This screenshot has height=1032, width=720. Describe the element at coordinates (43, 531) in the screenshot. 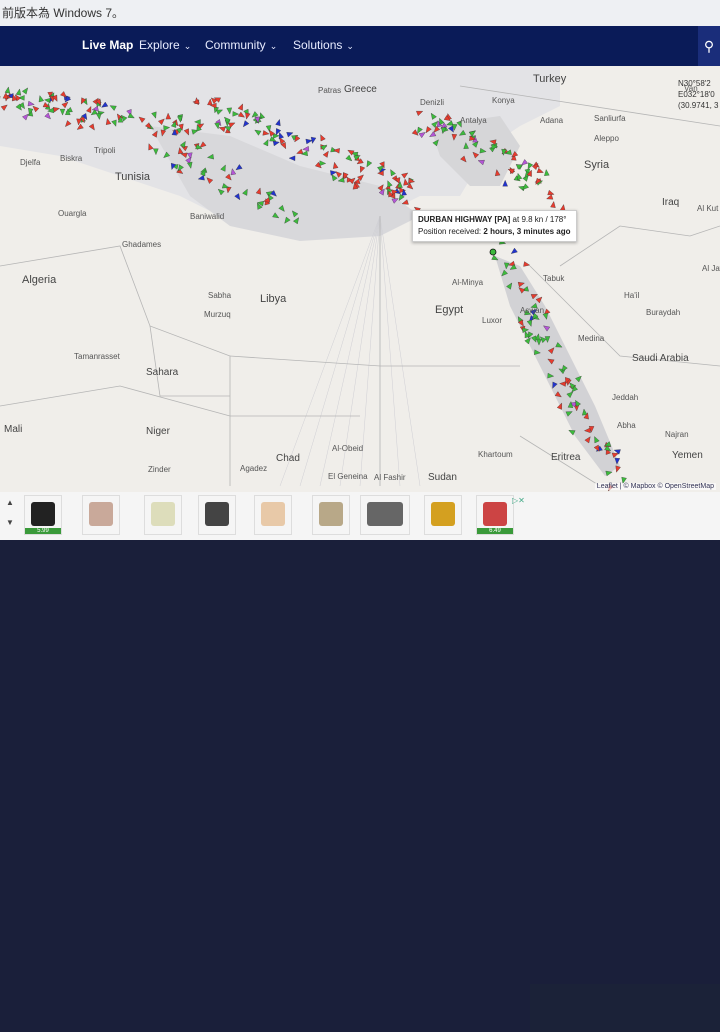

I see `ad-price: 5.99` at that location.